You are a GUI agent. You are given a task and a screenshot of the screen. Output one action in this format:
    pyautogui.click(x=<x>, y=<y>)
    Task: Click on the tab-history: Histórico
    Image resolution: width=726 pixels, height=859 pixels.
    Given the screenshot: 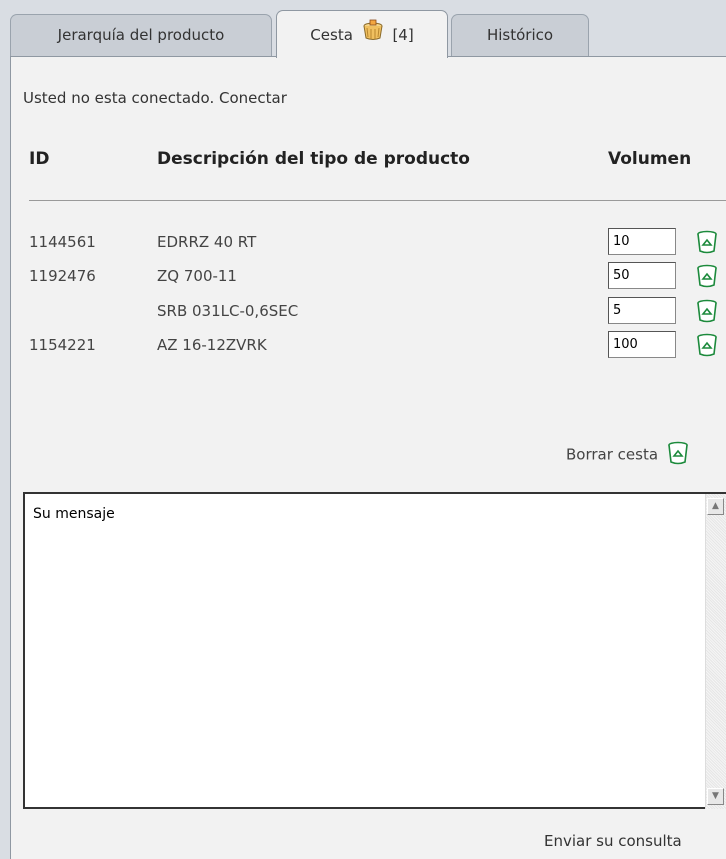 What is the action you would take?
    pyautogui.click(x=520, y=35)
    